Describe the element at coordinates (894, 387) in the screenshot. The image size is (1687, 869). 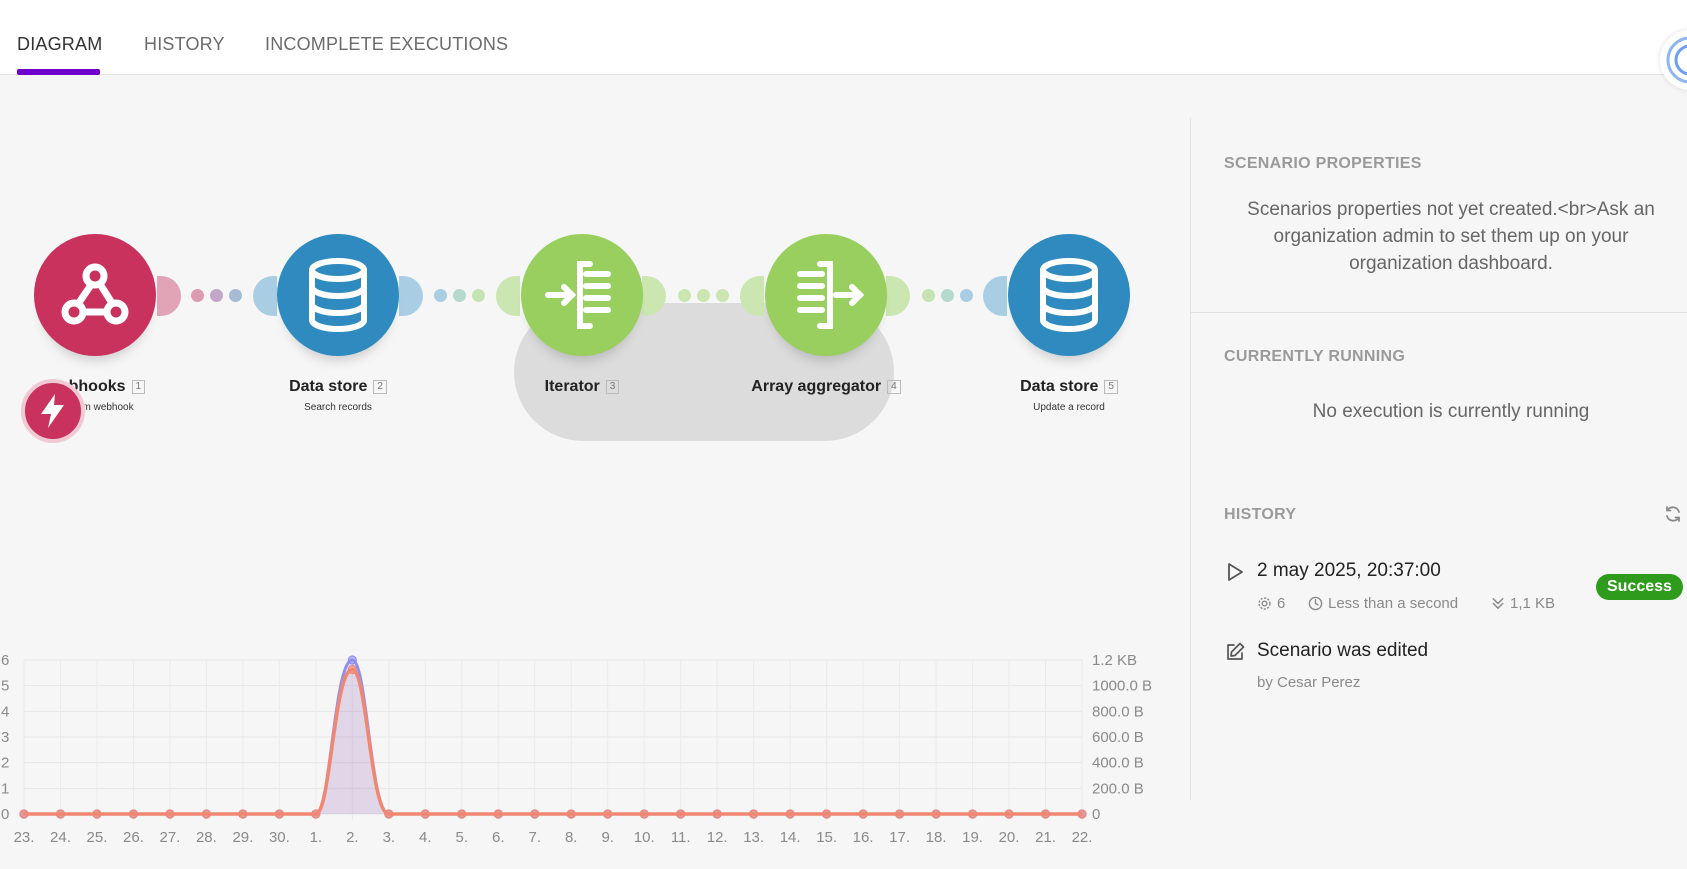
I see `module-number: 4` at that location.